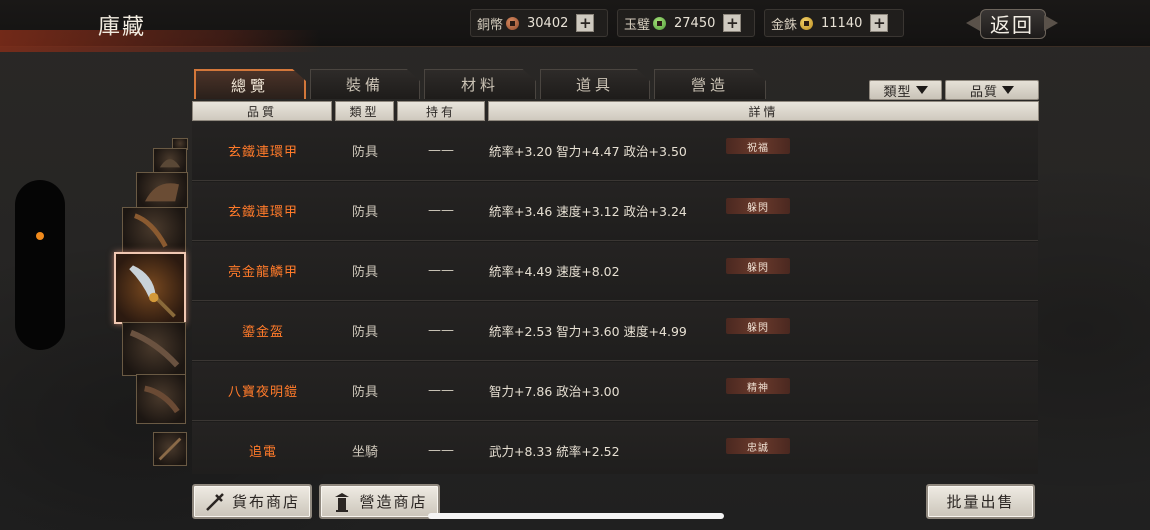 Image resolution: width=1150 pixels, height=530 pixels. Describe the element at coordinates (480, 84) in the screenshot. I see `tab-materials: 材料` at that location.